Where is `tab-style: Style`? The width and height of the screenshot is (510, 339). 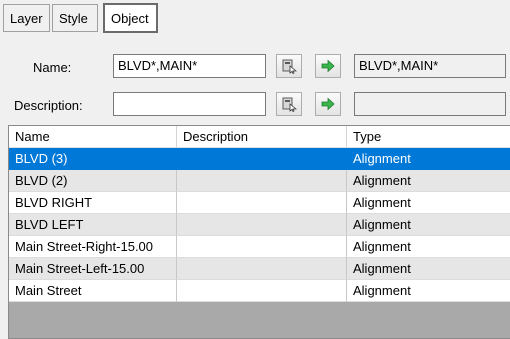
tab-style: Style is located at coordinates (75, 18).